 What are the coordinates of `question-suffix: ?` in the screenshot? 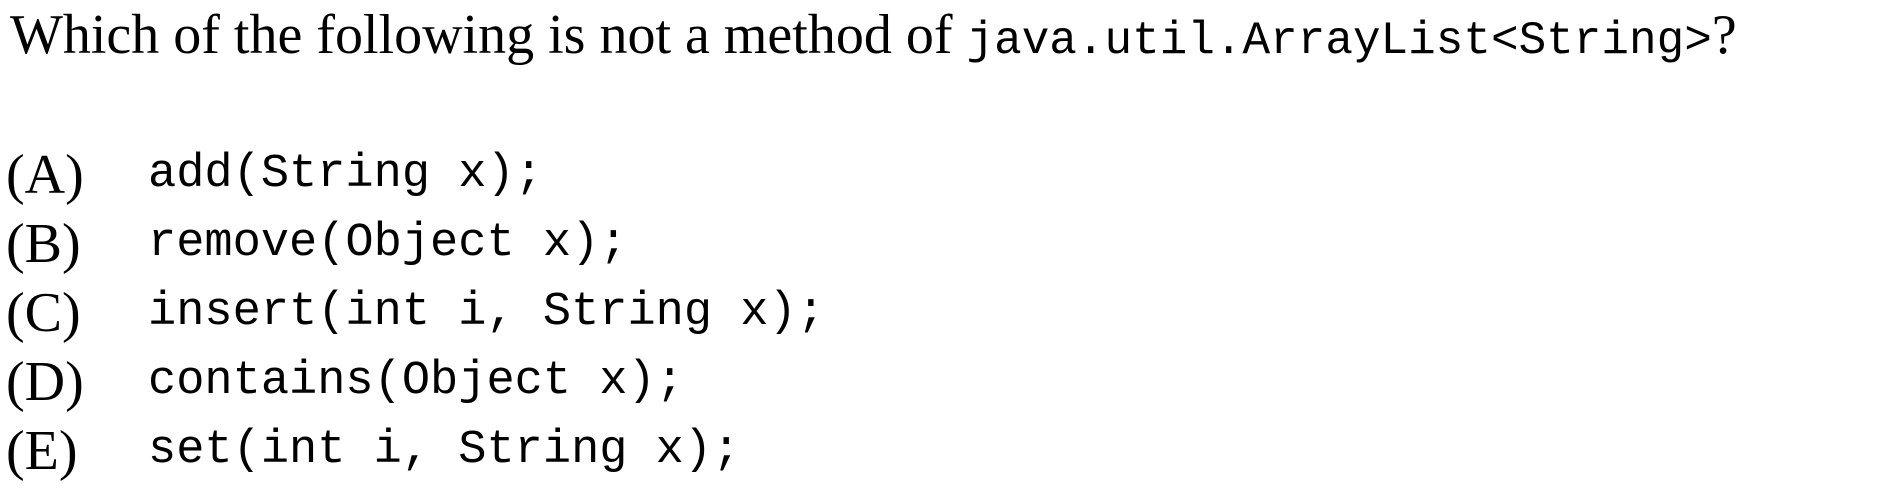 It's located at (1724, 35).